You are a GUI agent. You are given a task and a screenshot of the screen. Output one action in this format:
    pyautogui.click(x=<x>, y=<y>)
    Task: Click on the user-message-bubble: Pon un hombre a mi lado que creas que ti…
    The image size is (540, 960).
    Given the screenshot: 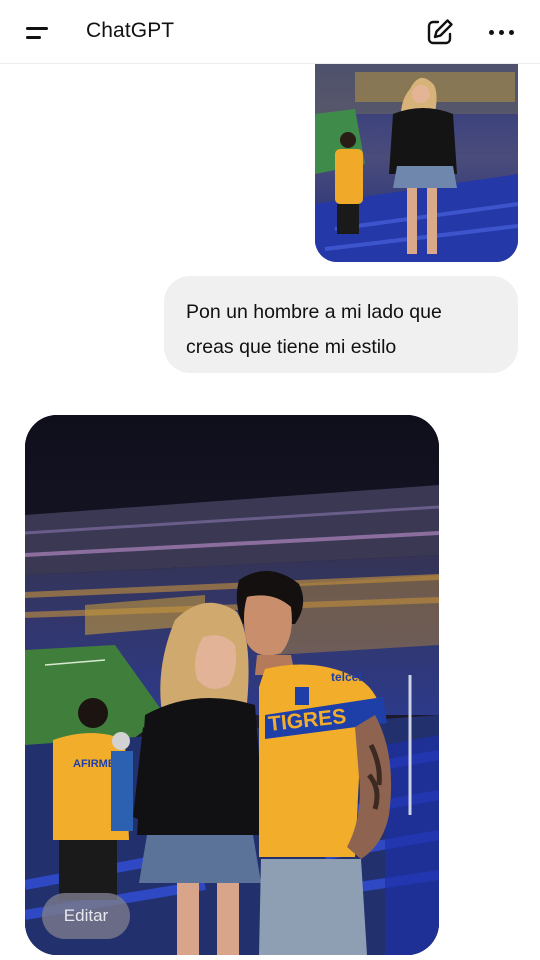 What is the action you would take?
    pyautogui.click(x=341, y=324)
    